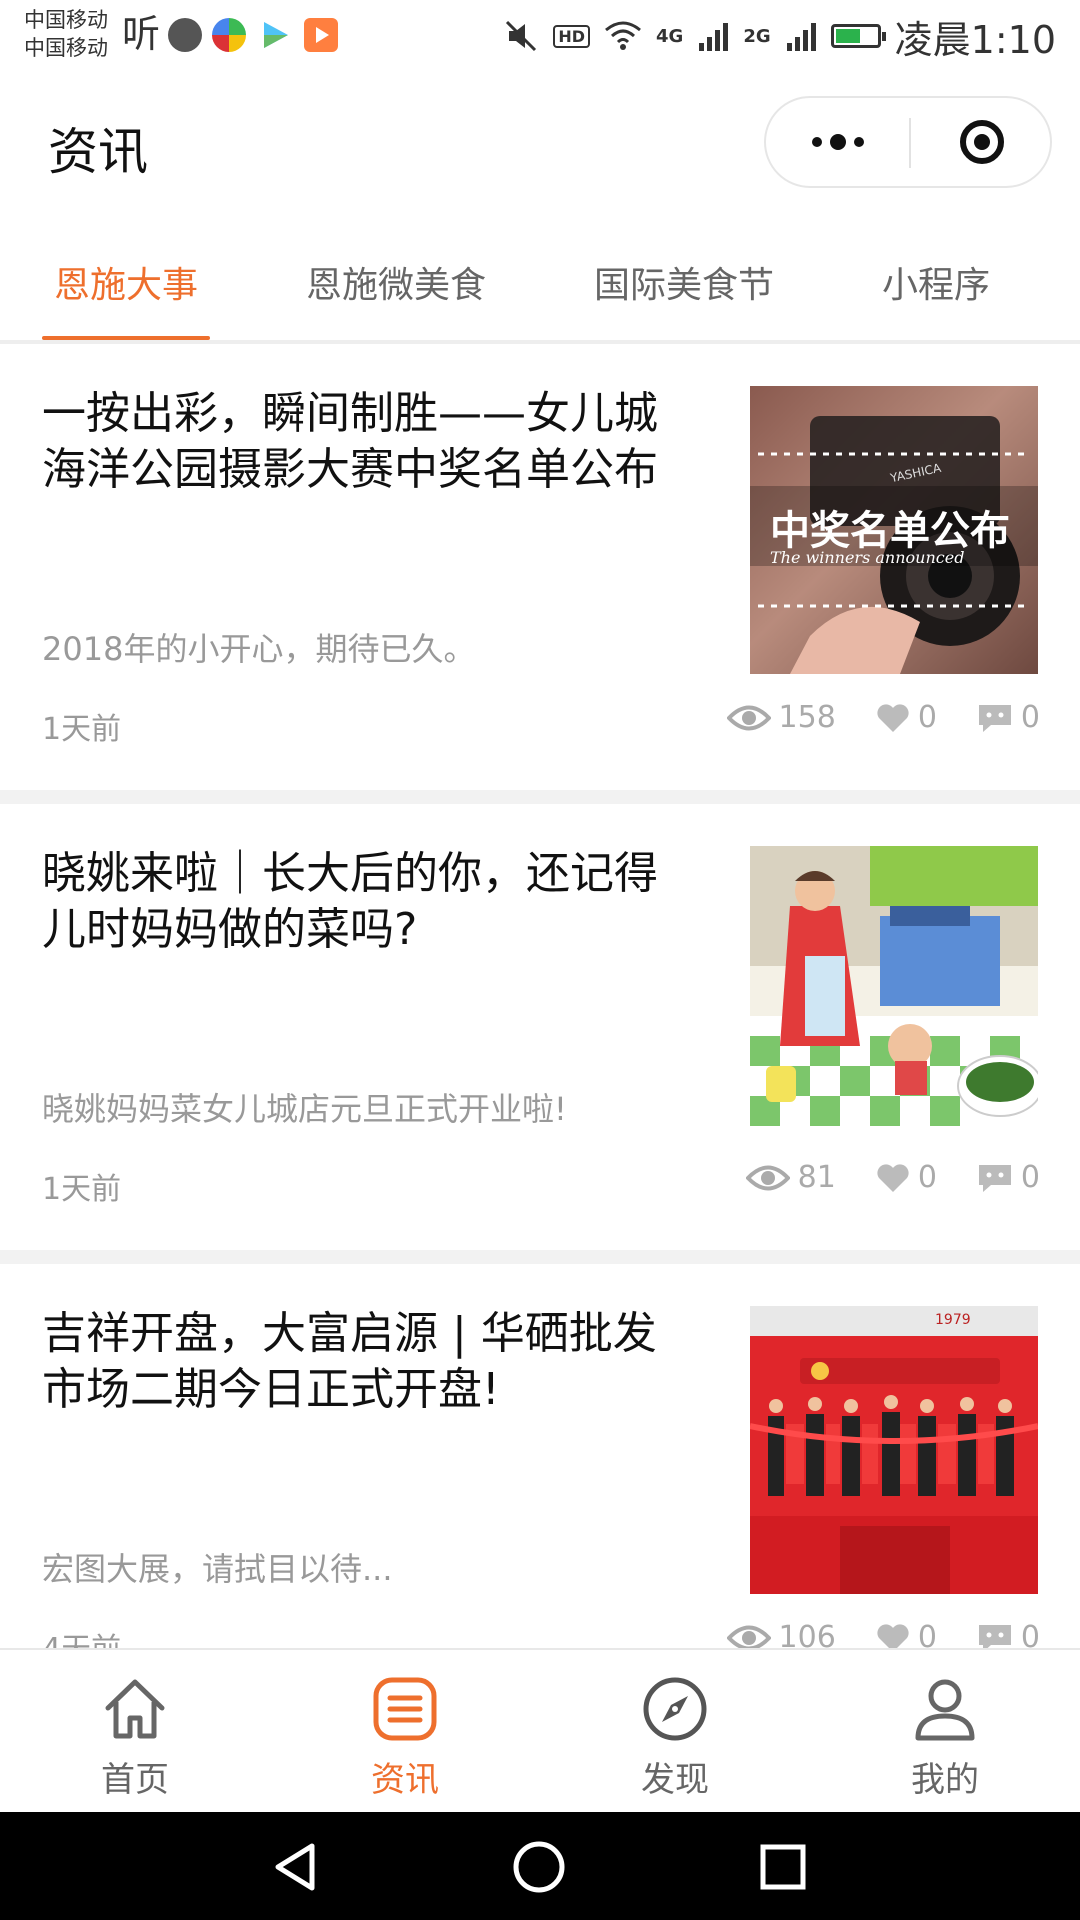 This screenshot has height=1920, width=1080. I want to click on article-thumbnail: 1979, so click(894, 1450).